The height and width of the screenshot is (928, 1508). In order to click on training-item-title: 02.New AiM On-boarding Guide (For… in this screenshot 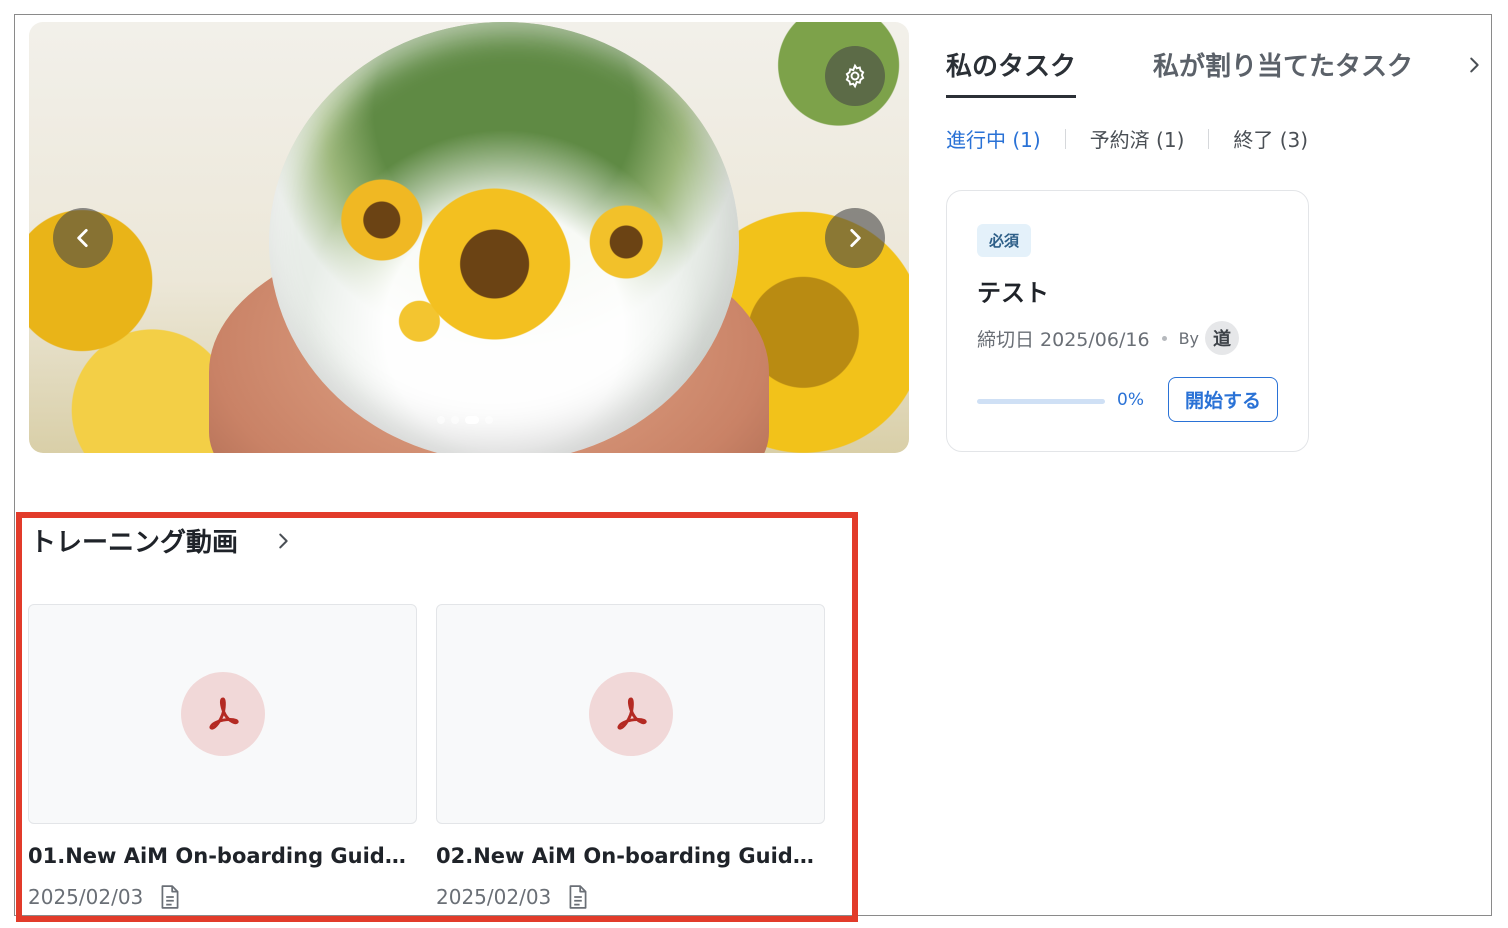, I will do `click(630, 856)`.